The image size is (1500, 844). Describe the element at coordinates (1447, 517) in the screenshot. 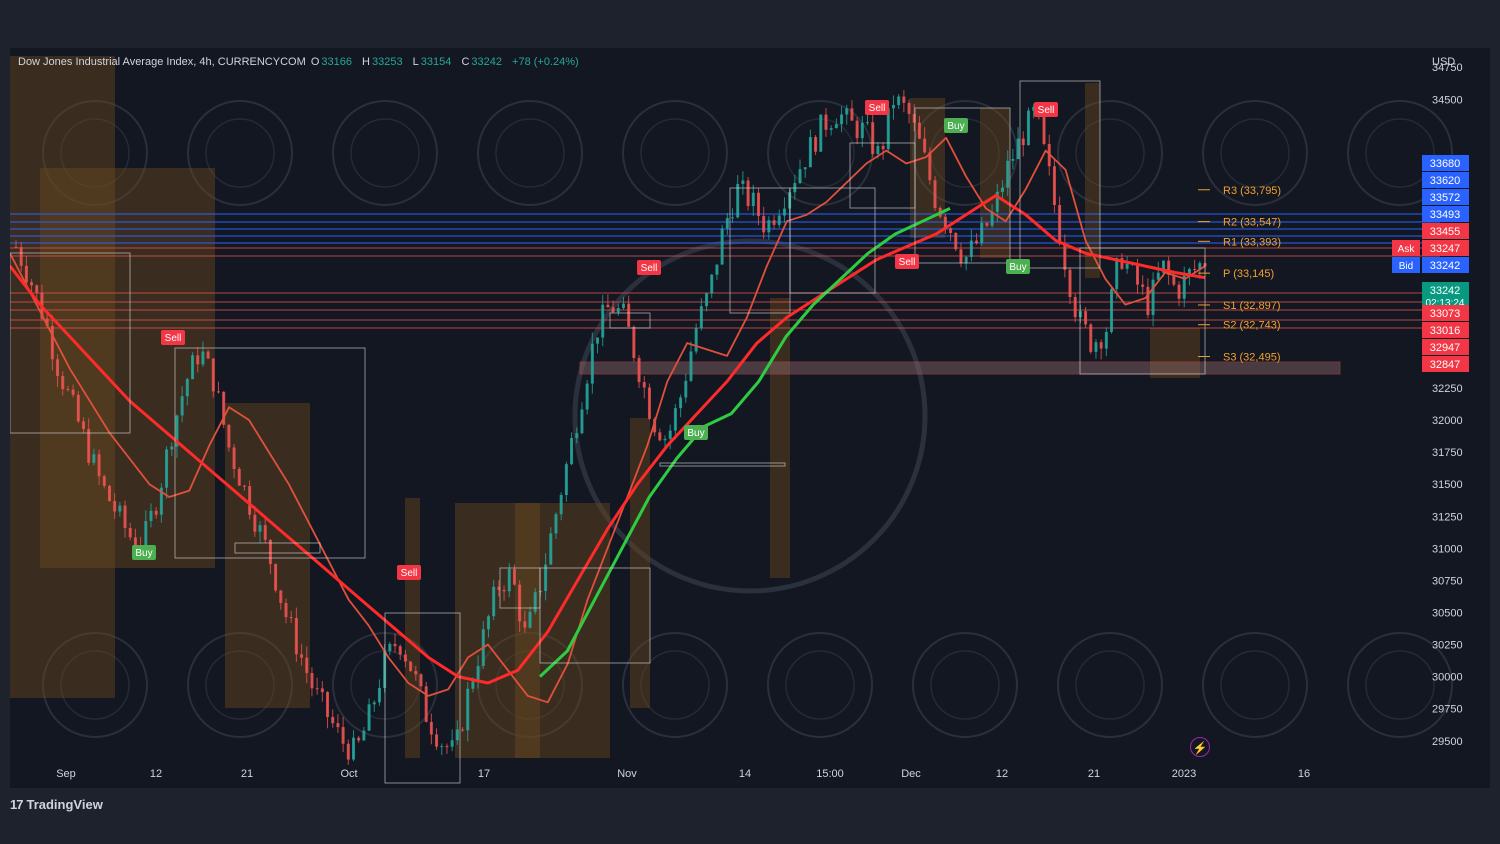

I see `y-tick-label: 31250` at that location.